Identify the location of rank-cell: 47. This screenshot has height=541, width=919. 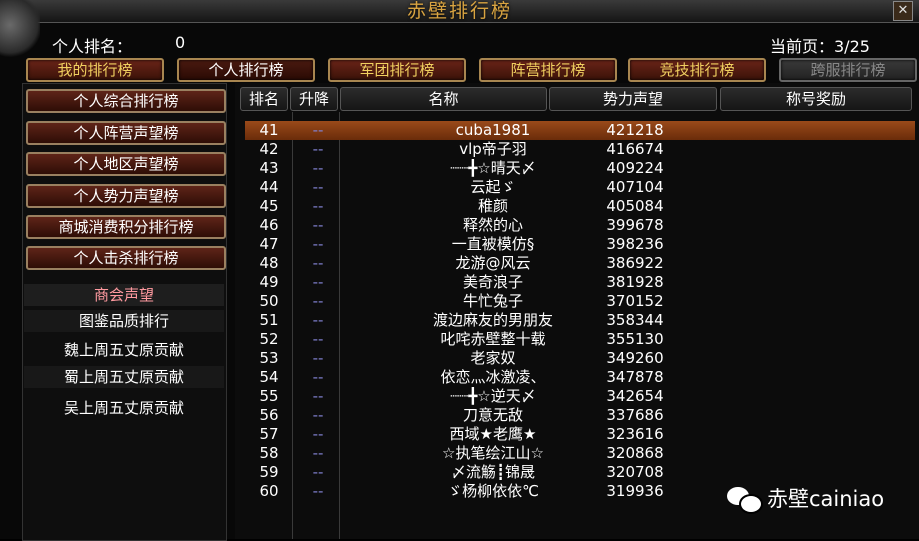
(269, 244).